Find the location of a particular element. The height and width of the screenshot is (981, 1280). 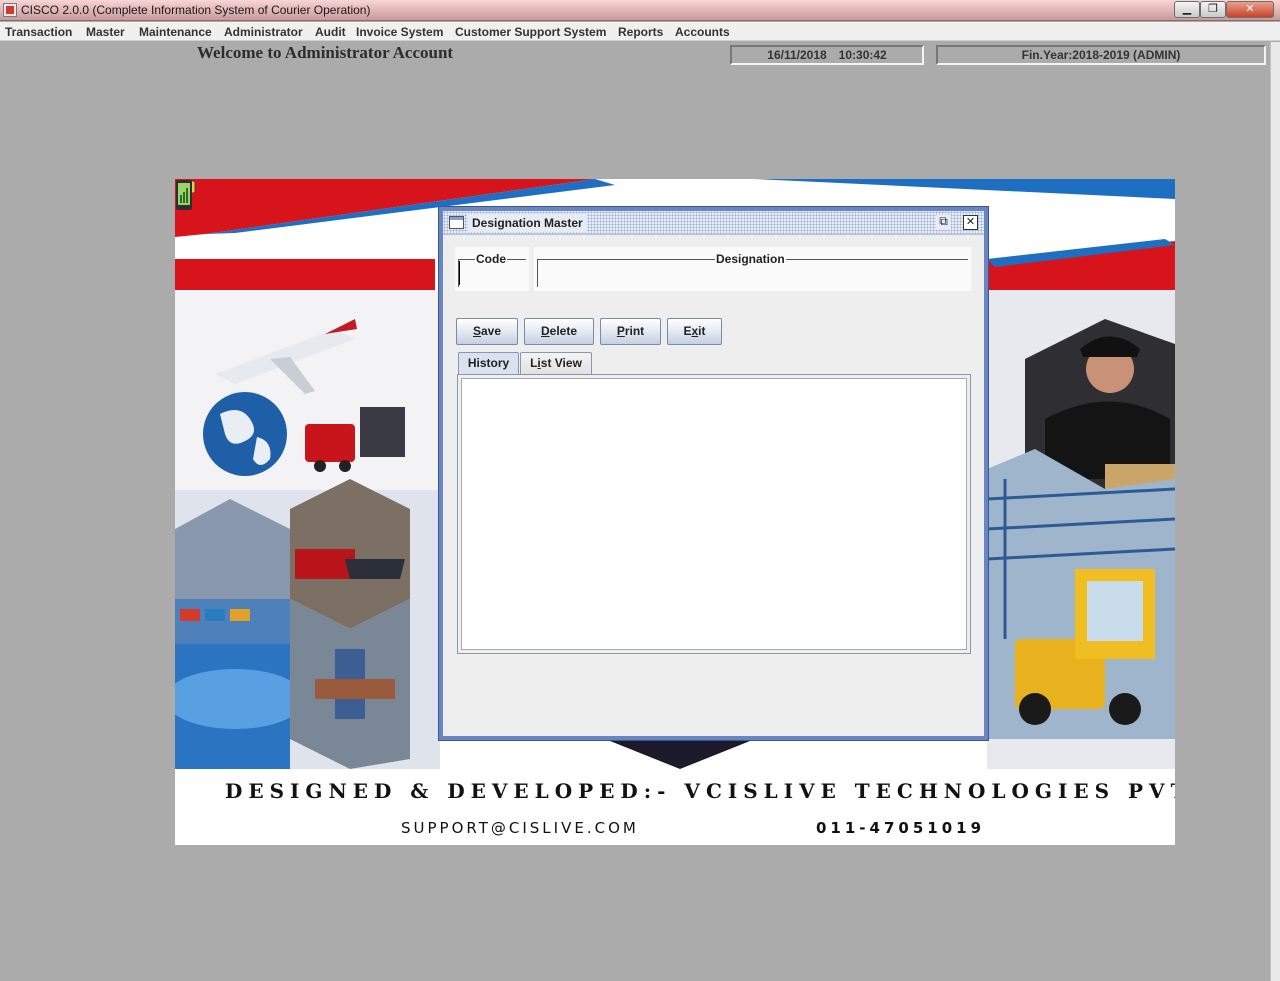

datetime-status: 16/11/2018 10:30:42 is located at coordinates (827, 55).